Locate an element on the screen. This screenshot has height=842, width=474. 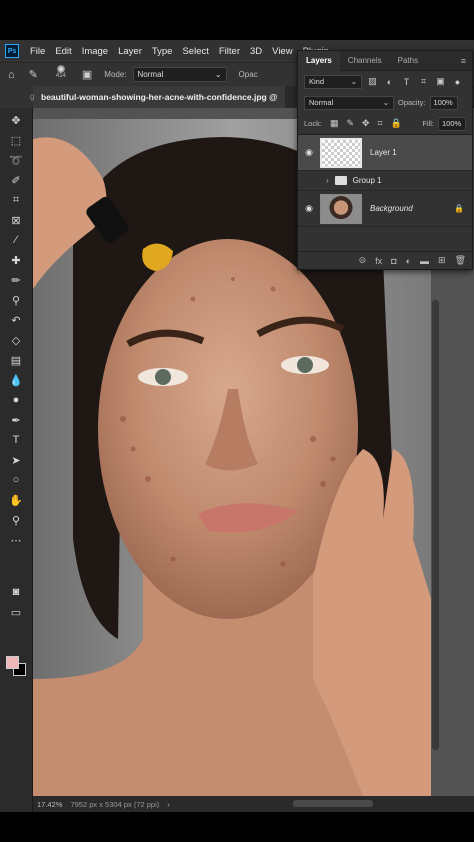
eyedropper-icon: ⁄ is located at coordinates (16, 240).